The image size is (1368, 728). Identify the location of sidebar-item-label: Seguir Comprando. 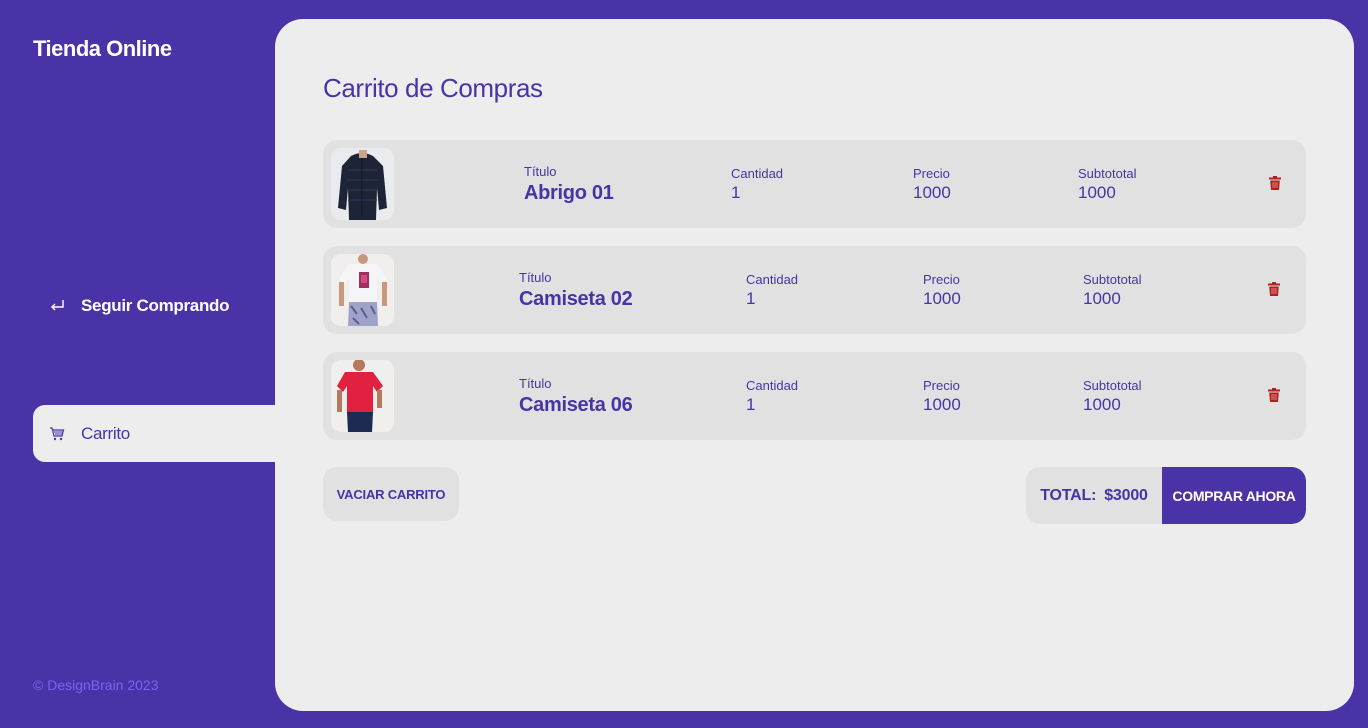
(155, 305).